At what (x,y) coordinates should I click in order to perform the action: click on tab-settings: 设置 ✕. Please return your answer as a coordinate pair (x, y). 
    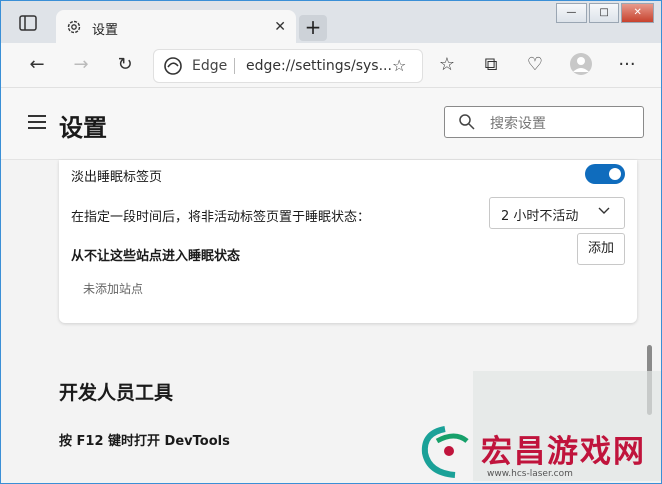
    Looking at the image, I should click on (176, 27).